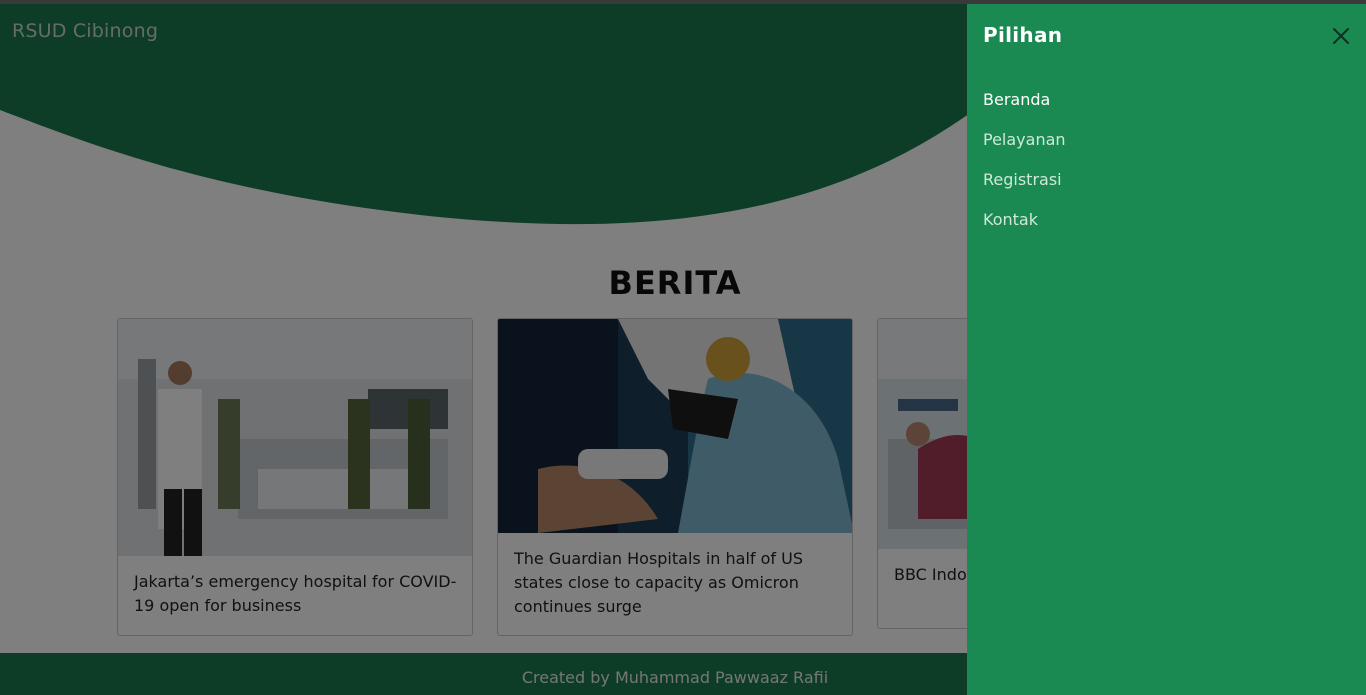 Image resolution: width=1366 pixels, height=695 pixels. I want to click on nav-item-pelayanan: Pelayanan, so click(1024, 150).